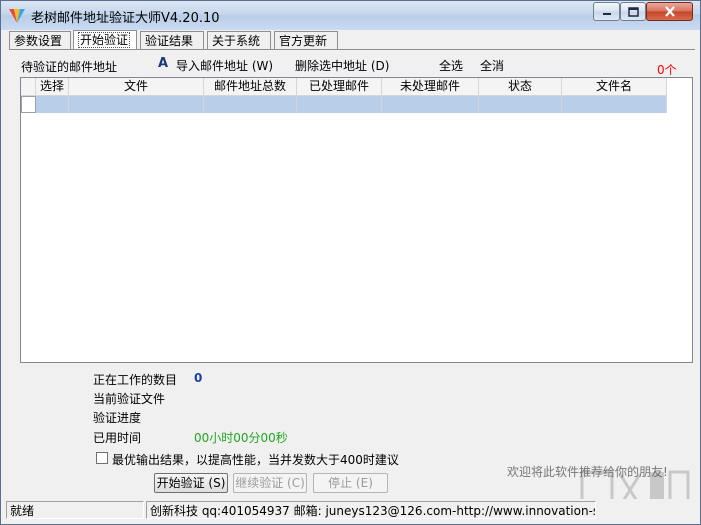 This screenshot has width=701, height=525. Describe the element at coordinates (350, 483) in the screenshot. I see `stop-button: 停止 (E)` at that location.